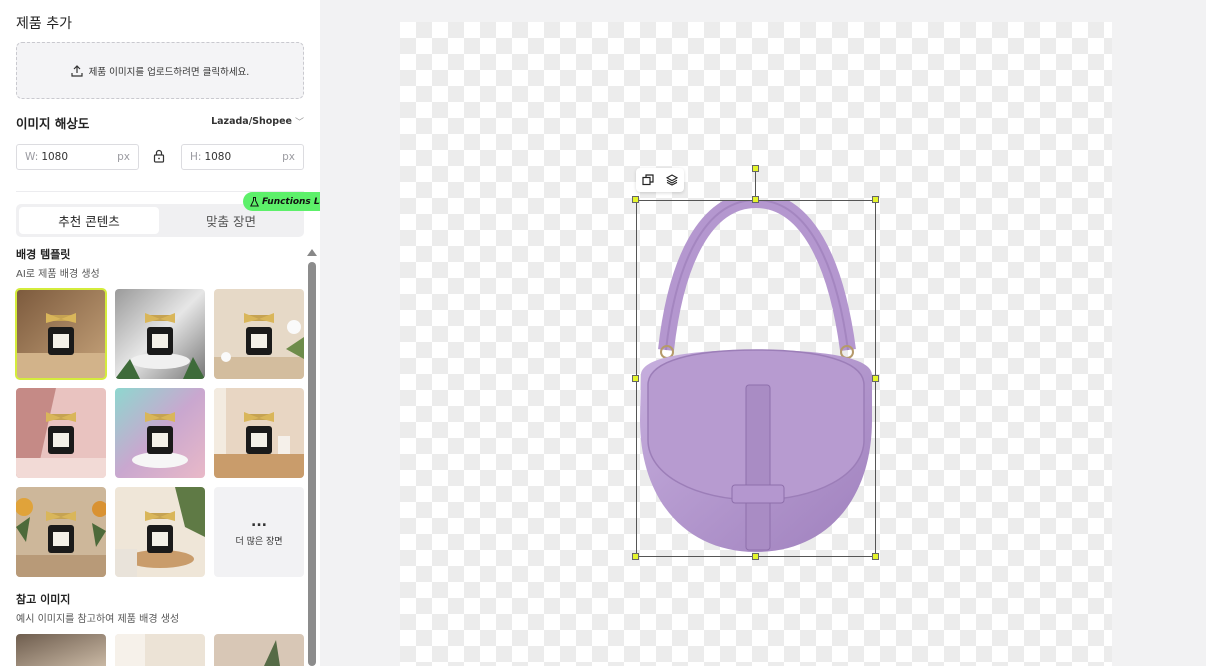 This screenshot has height=666, width=1206. Describe the element at coordinates (44, 24) in the screenshot. I see `add-product-title: 제품 추가` at that location.